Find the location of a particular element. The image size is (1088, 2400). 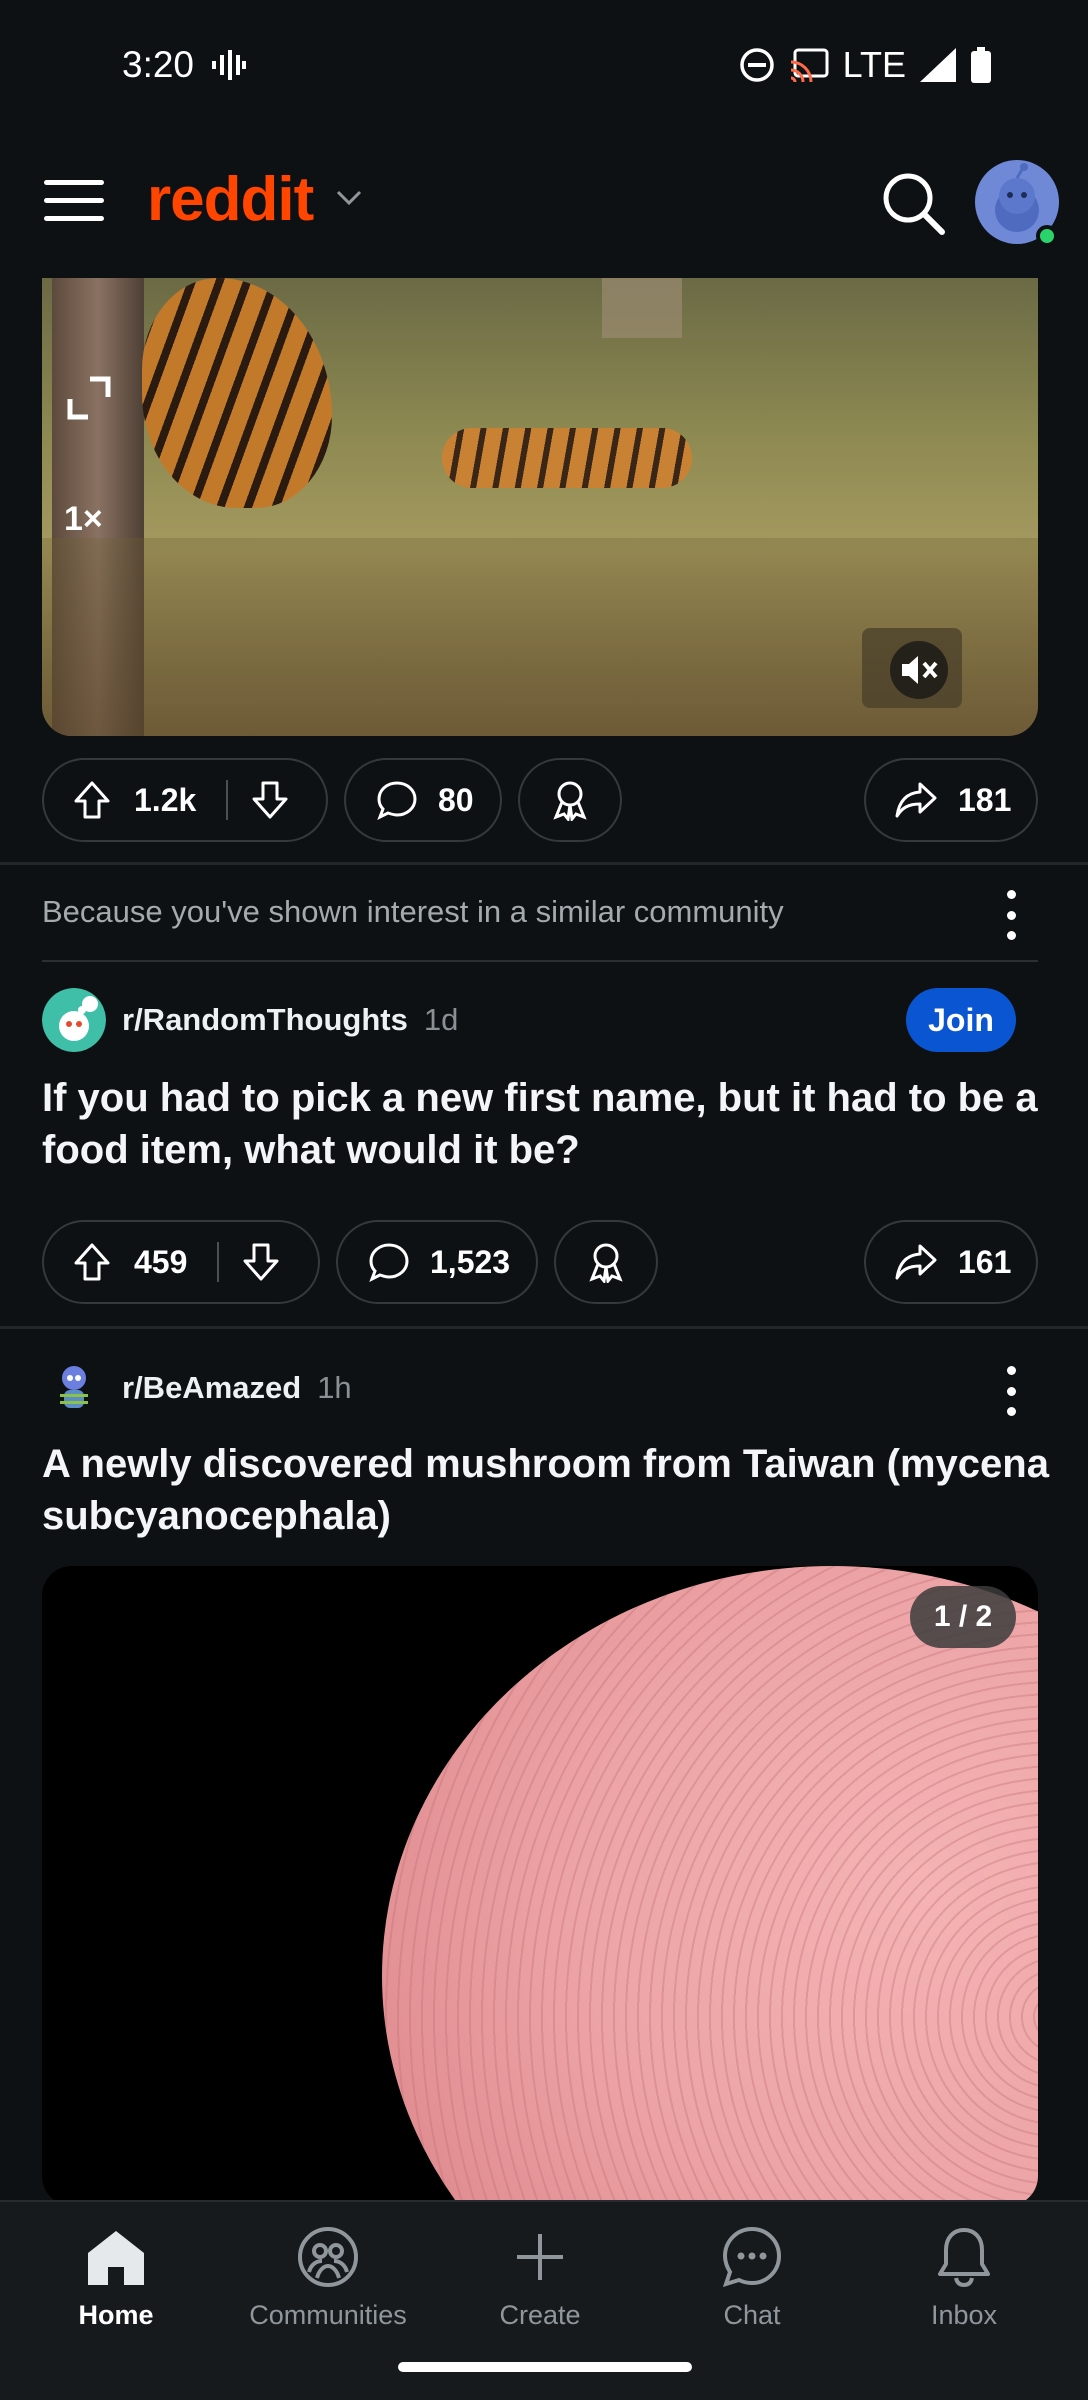

online-status-dot is located at coordinates (1047, 236).